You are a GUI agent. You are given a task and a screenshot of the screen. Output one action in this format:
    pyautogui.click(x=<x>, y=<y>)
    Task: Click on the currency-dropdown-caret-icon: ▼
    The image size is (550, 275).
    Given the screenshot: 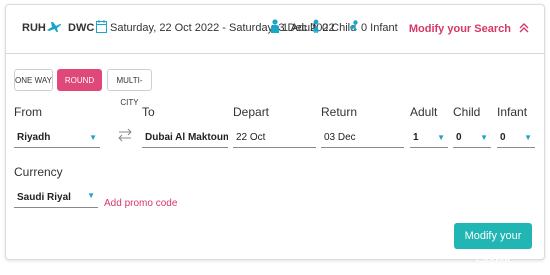 What is the action you would take?
    pyautogui.click(x=91, y=195)
    